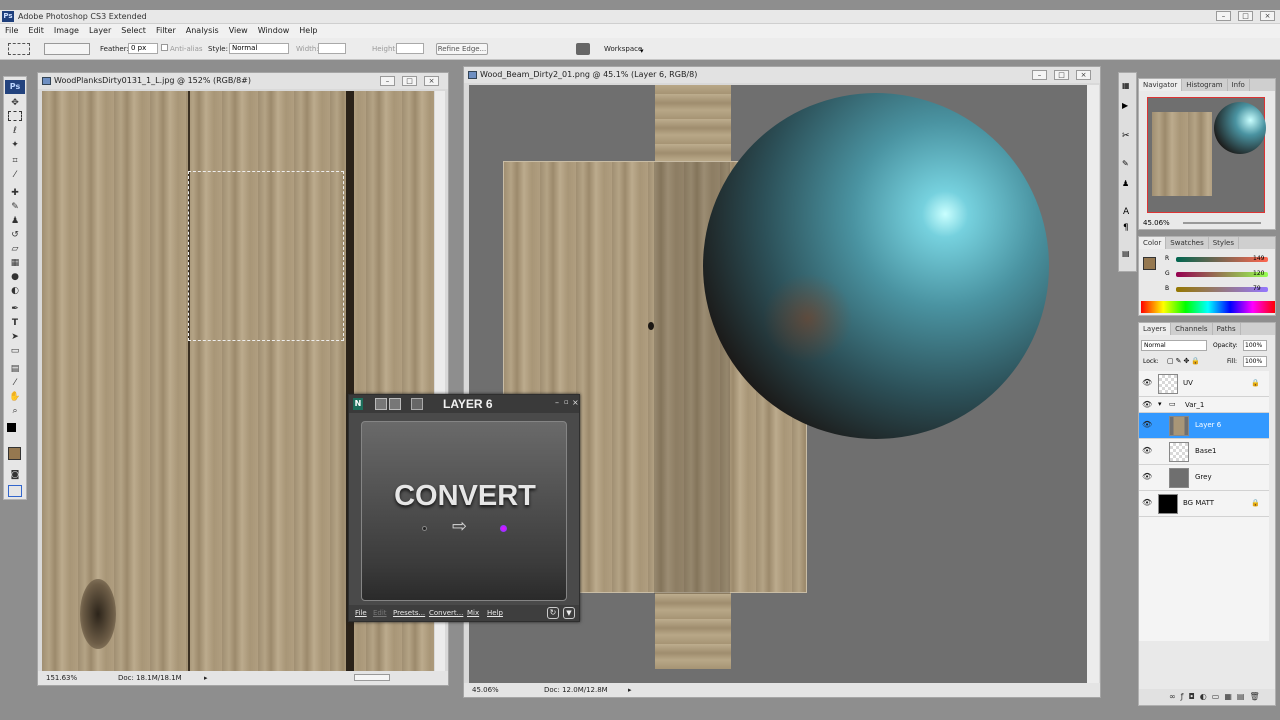 The height and width of the screenshot is (720, 1280). What do you see at coordinates (1207, 697) in the screenshot?
I see `layers-footer-buttons: ∞ƒ◘◐▭▦▤🗑` at bounding box center [1207, 697].